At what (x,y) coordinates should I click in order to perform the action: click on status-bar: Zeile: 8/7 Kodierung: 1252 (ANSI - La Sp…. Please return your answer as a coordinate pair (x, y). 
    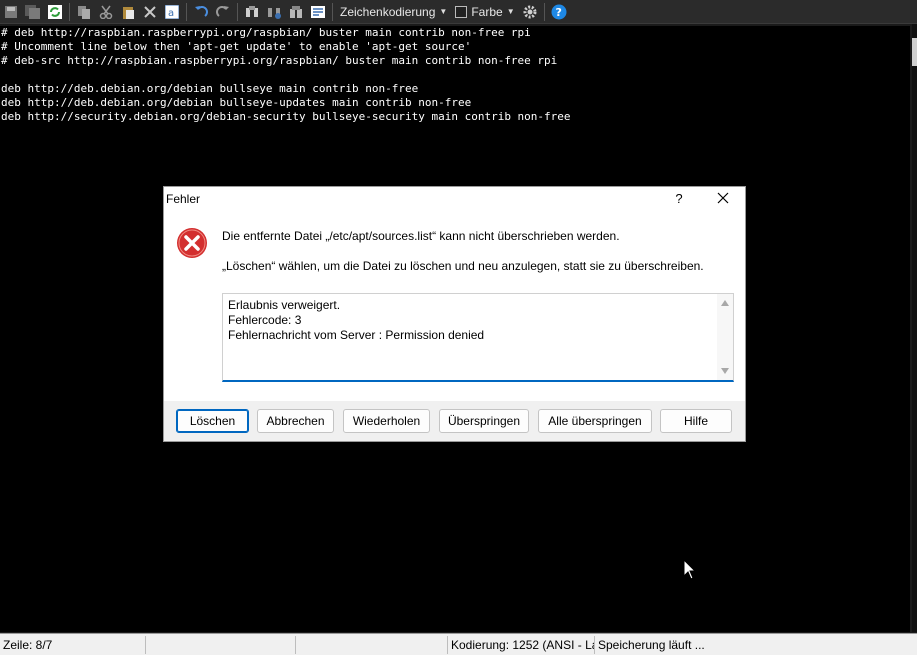
    Looking at the image, I should click on (458, 644).